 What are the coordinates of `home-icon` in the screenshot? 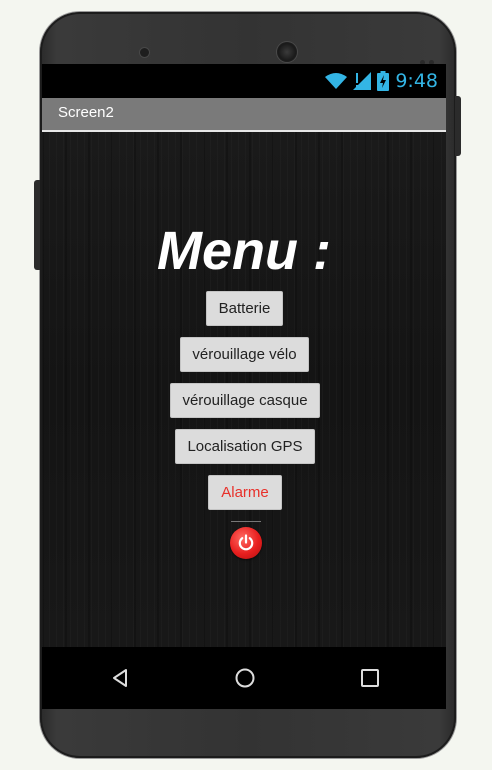 It's located at (245, 678).